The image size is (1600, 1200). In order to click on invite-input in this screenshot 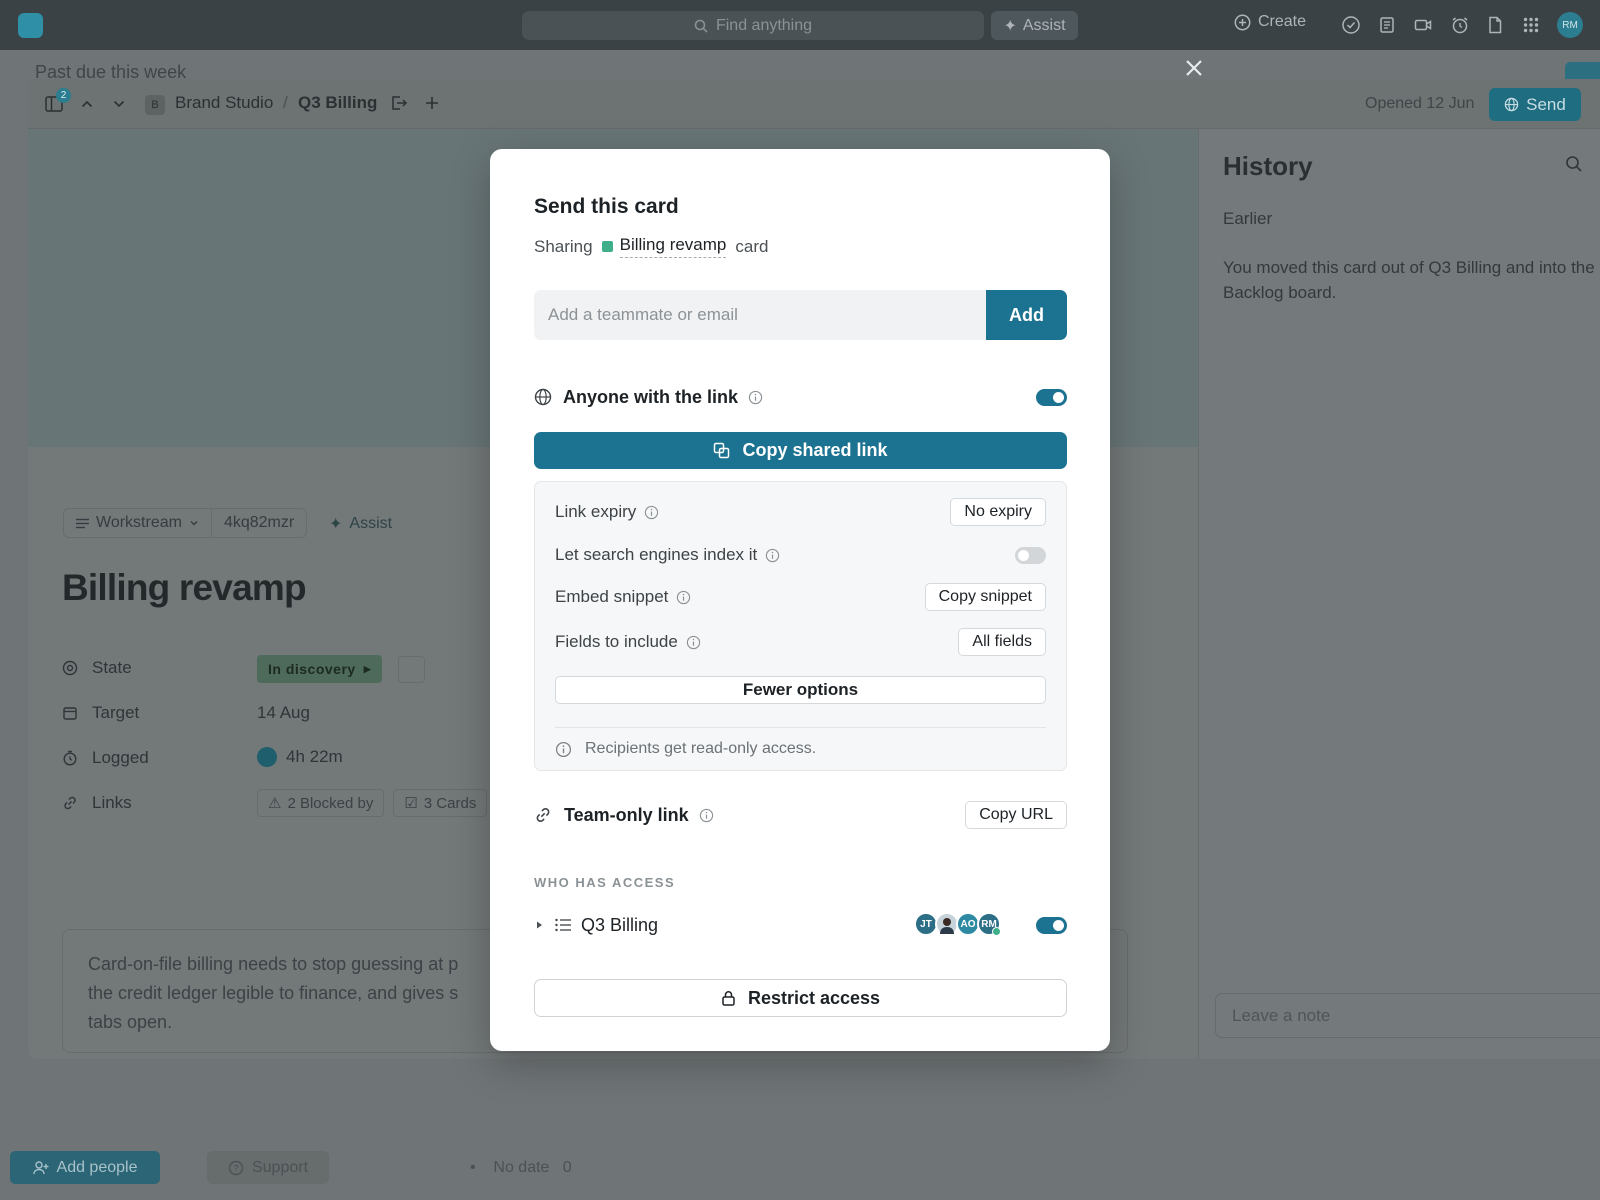, I will do `click(760, 315)`.